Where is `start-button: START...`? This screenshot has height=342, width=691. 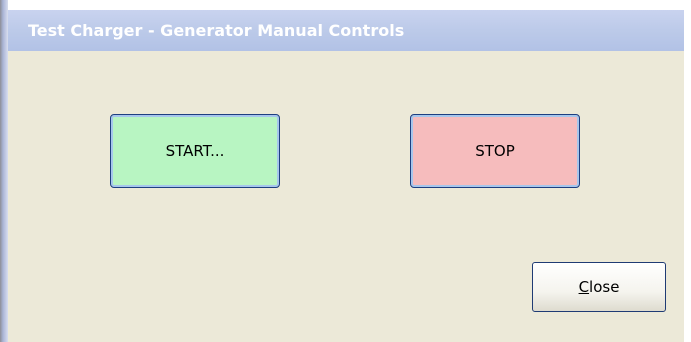
start-button: START... is located at coordinates (195, 151).